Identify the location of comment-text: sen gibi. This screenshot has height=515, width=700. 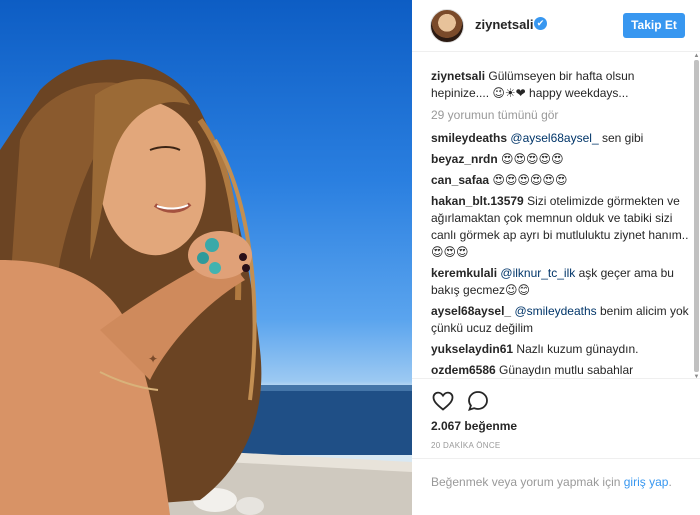
(621, 138).